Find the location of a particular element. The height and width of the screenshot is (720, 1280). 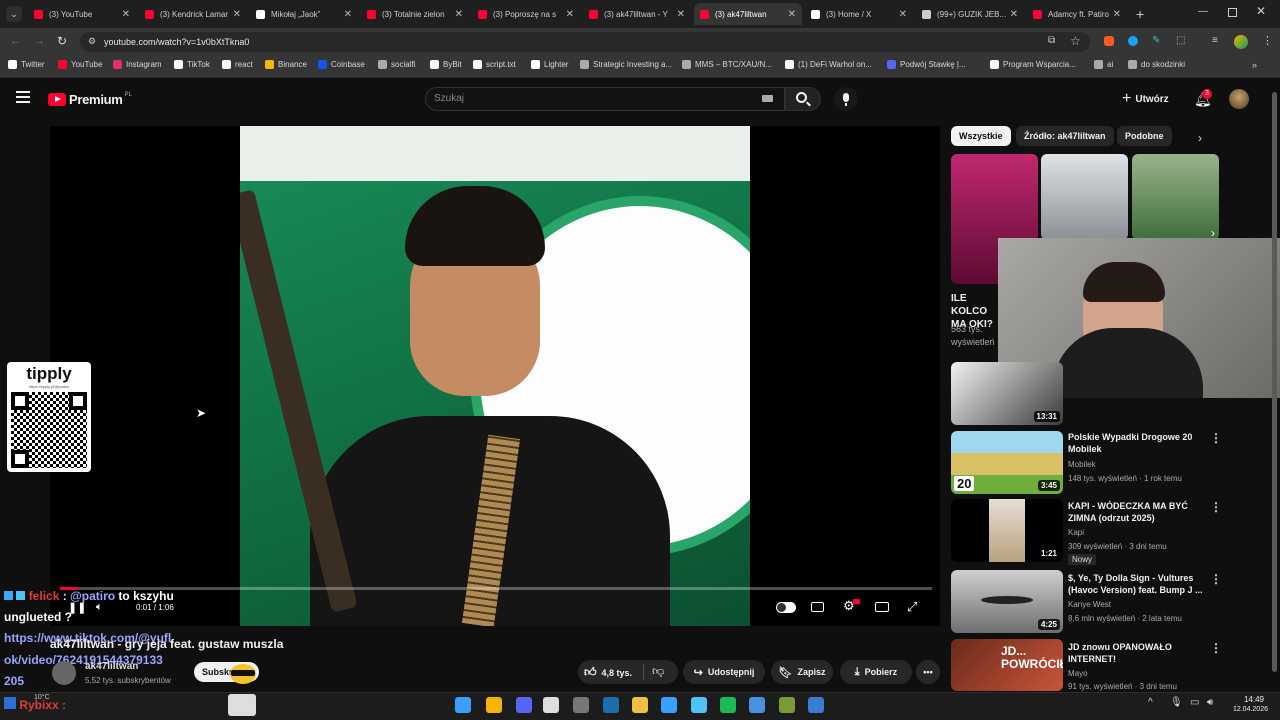

app-icon is located at coordinates (551, 705).